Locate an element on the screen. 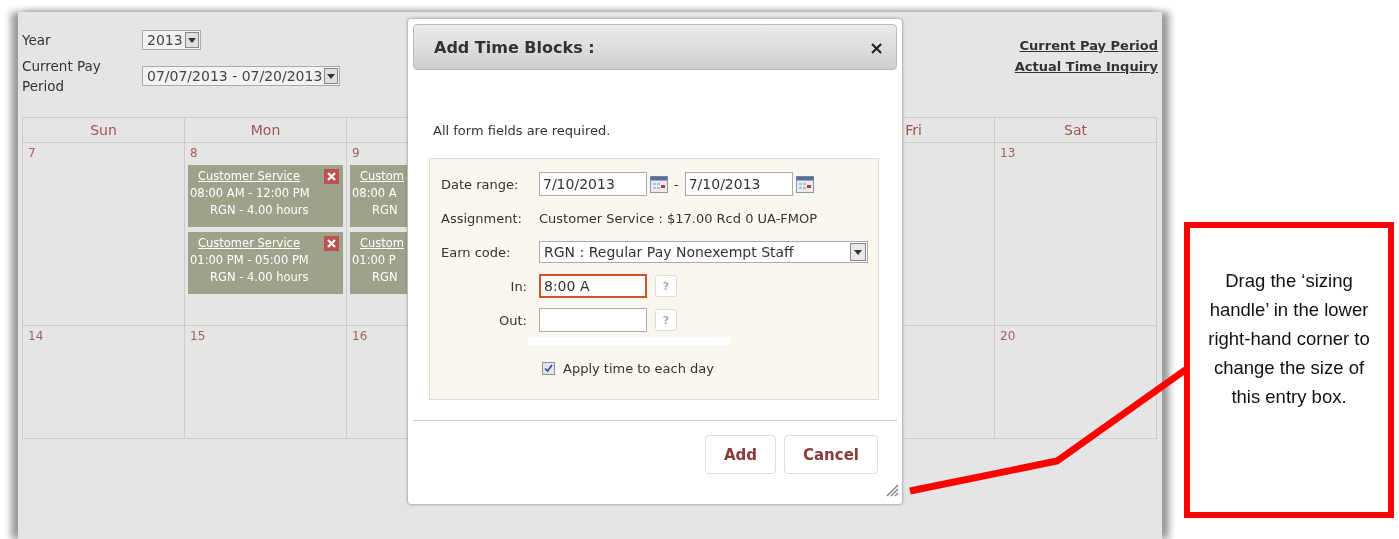 This screenshot has width=1399, height=539. weekday-header: Sun is located at coordinates (103, 130).